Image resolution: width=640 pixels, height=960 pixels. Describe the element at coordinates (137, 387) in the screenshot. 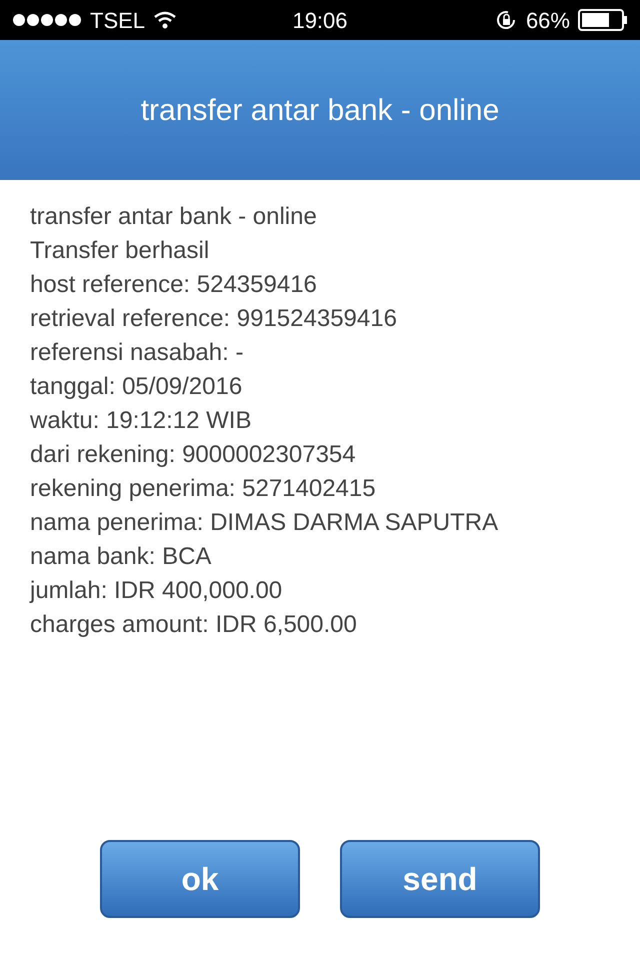

I see `detail-line: tanggal: 05/09/2016` at that location.